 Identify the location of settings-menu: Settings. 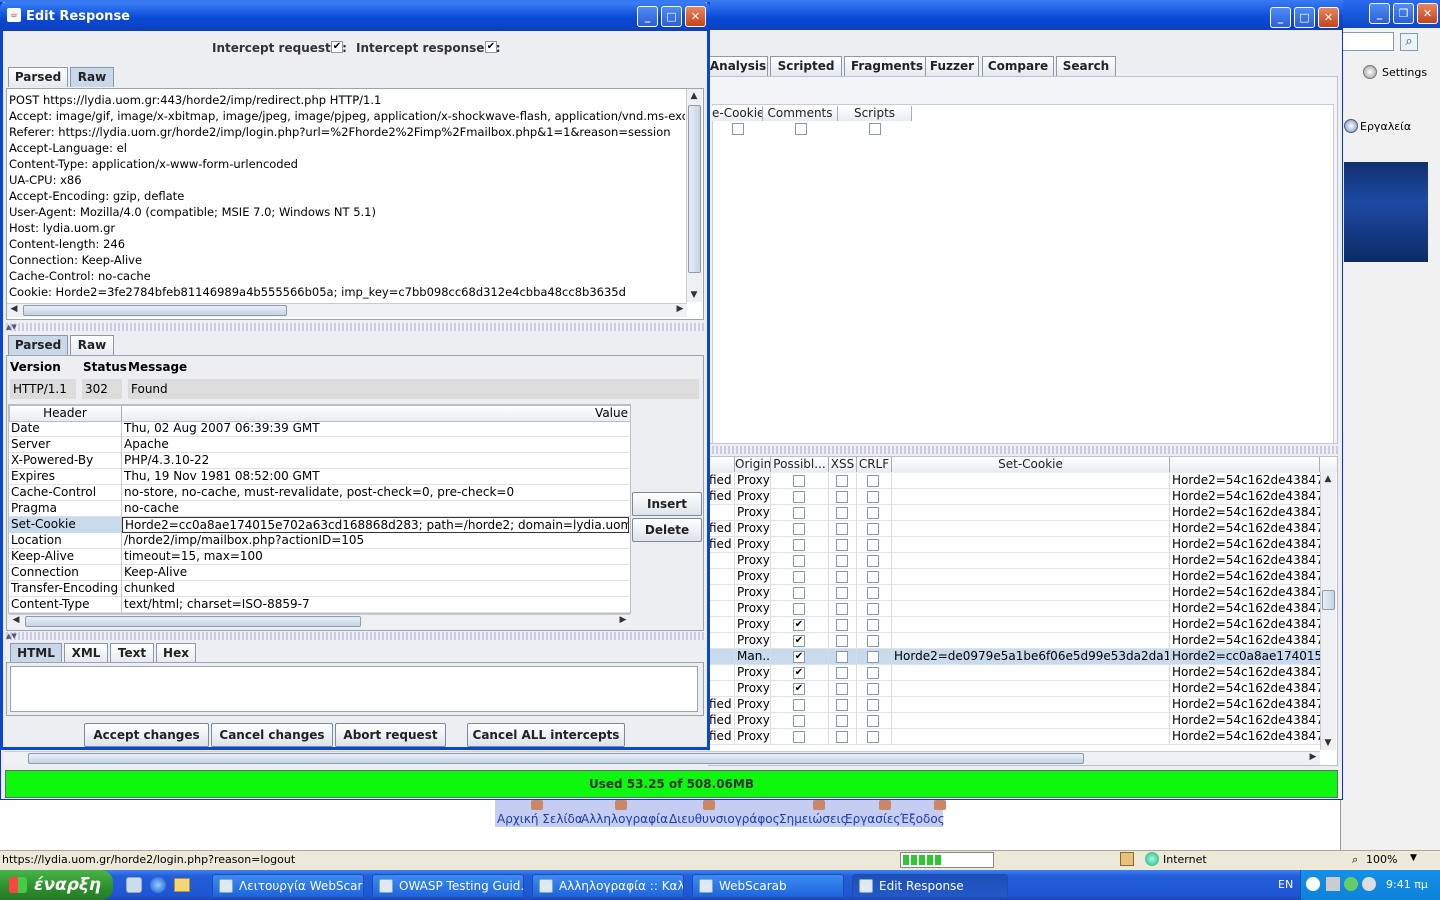
(1404, 72).